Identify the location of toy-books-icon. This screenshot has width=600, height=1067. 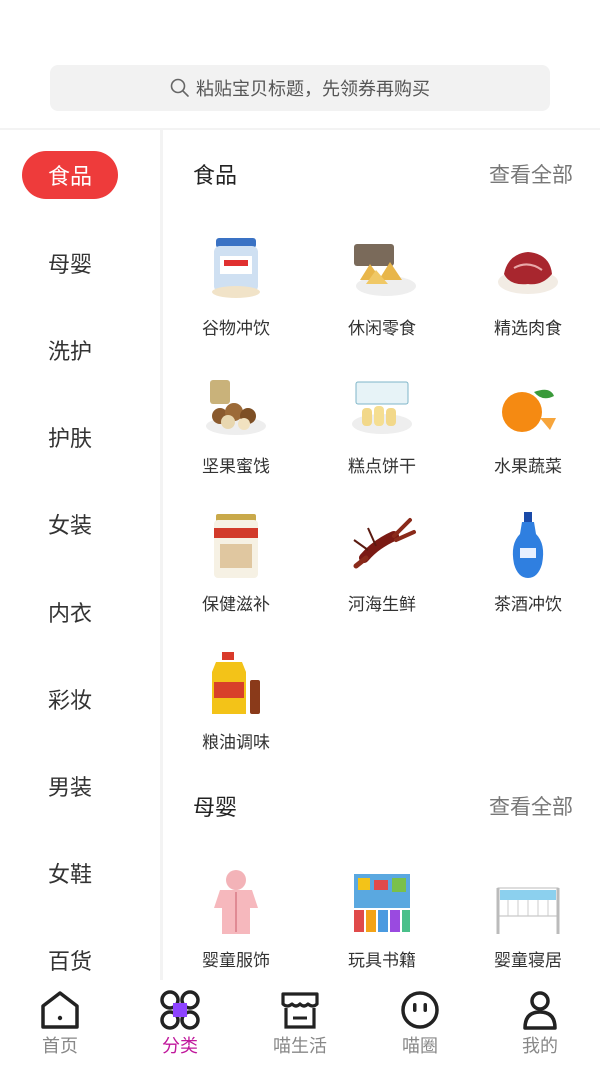
(382, 903).